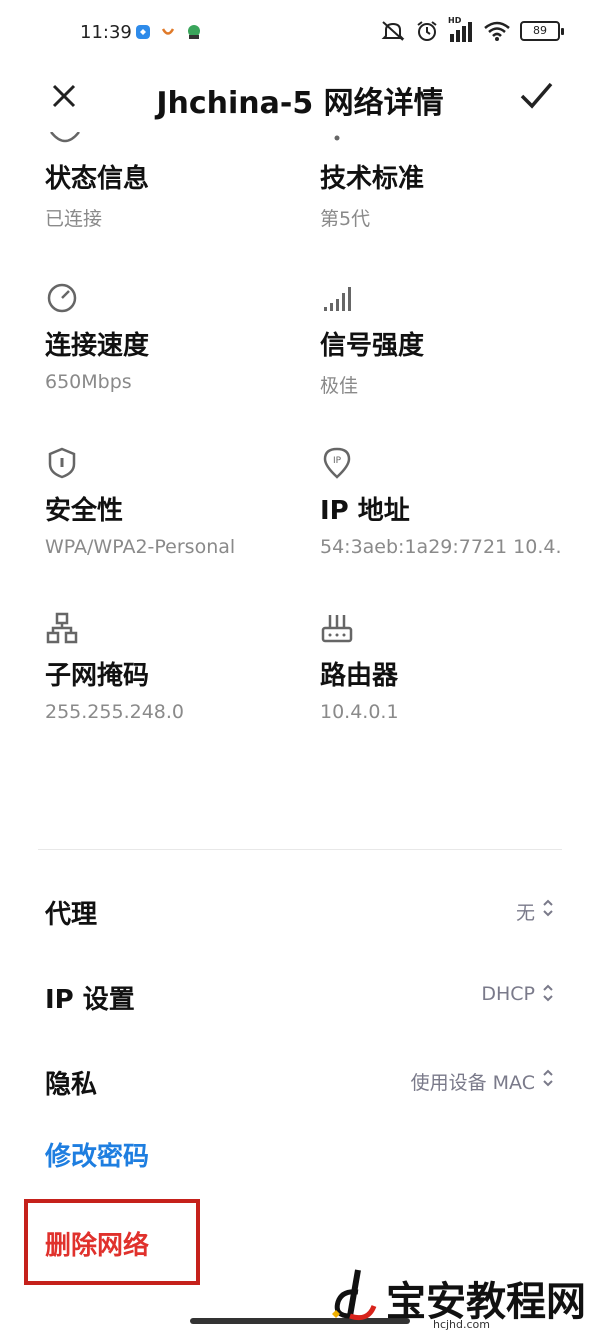 The image size is (600, 1333). What do you see at coordinates (140, 547) in the screenshot?
I see `detail-value: WPA/WPA2-Personal` at bounding box center [140, 547].